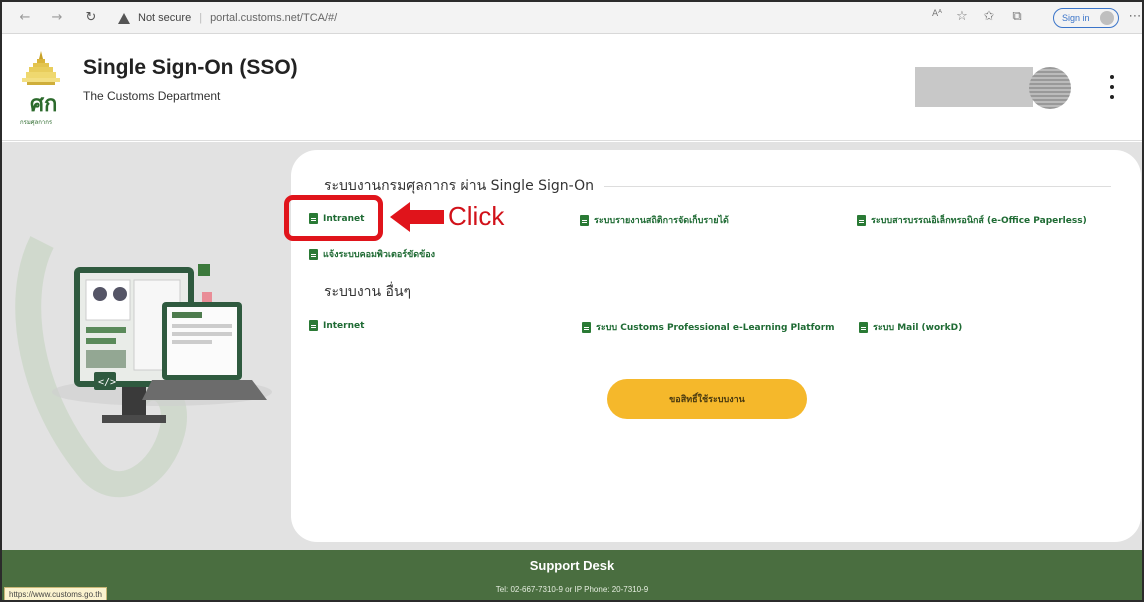 Image resolution: width=1144 pixels, height=602 pixels. I want to click on link-mail-workd: ระบบ Mail (workD), so click(910, 327).